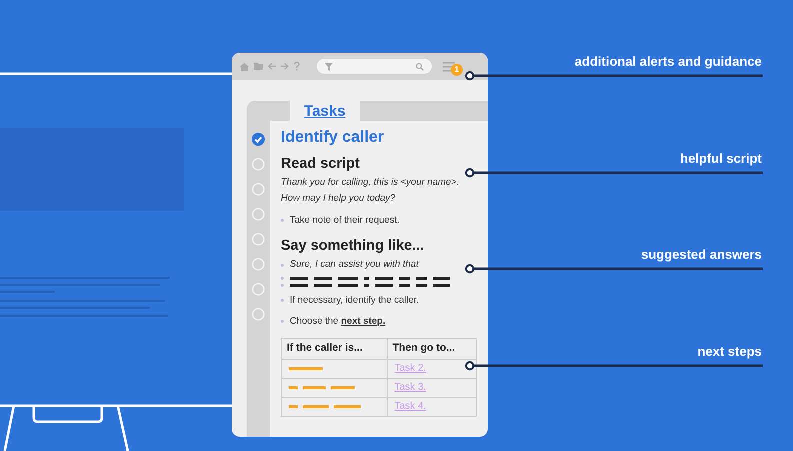 The width and height of the screenshot is (793, 451). I want to click on search-field, so click(374, 66).